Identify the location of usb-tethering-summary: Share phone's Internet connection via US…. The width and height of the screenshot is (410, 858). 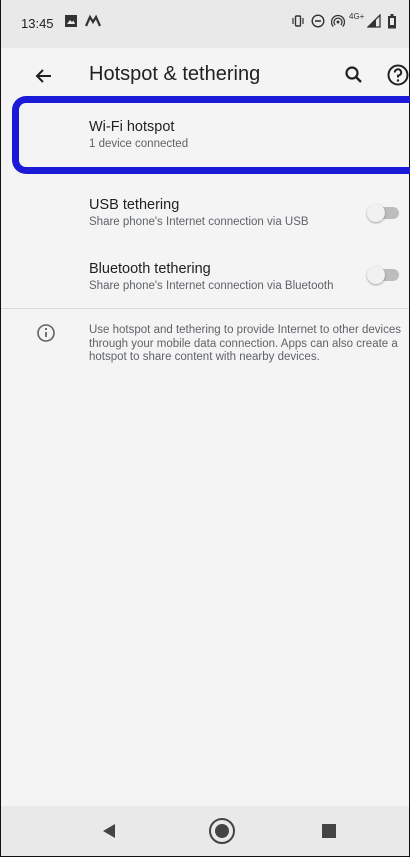
(199, 222).